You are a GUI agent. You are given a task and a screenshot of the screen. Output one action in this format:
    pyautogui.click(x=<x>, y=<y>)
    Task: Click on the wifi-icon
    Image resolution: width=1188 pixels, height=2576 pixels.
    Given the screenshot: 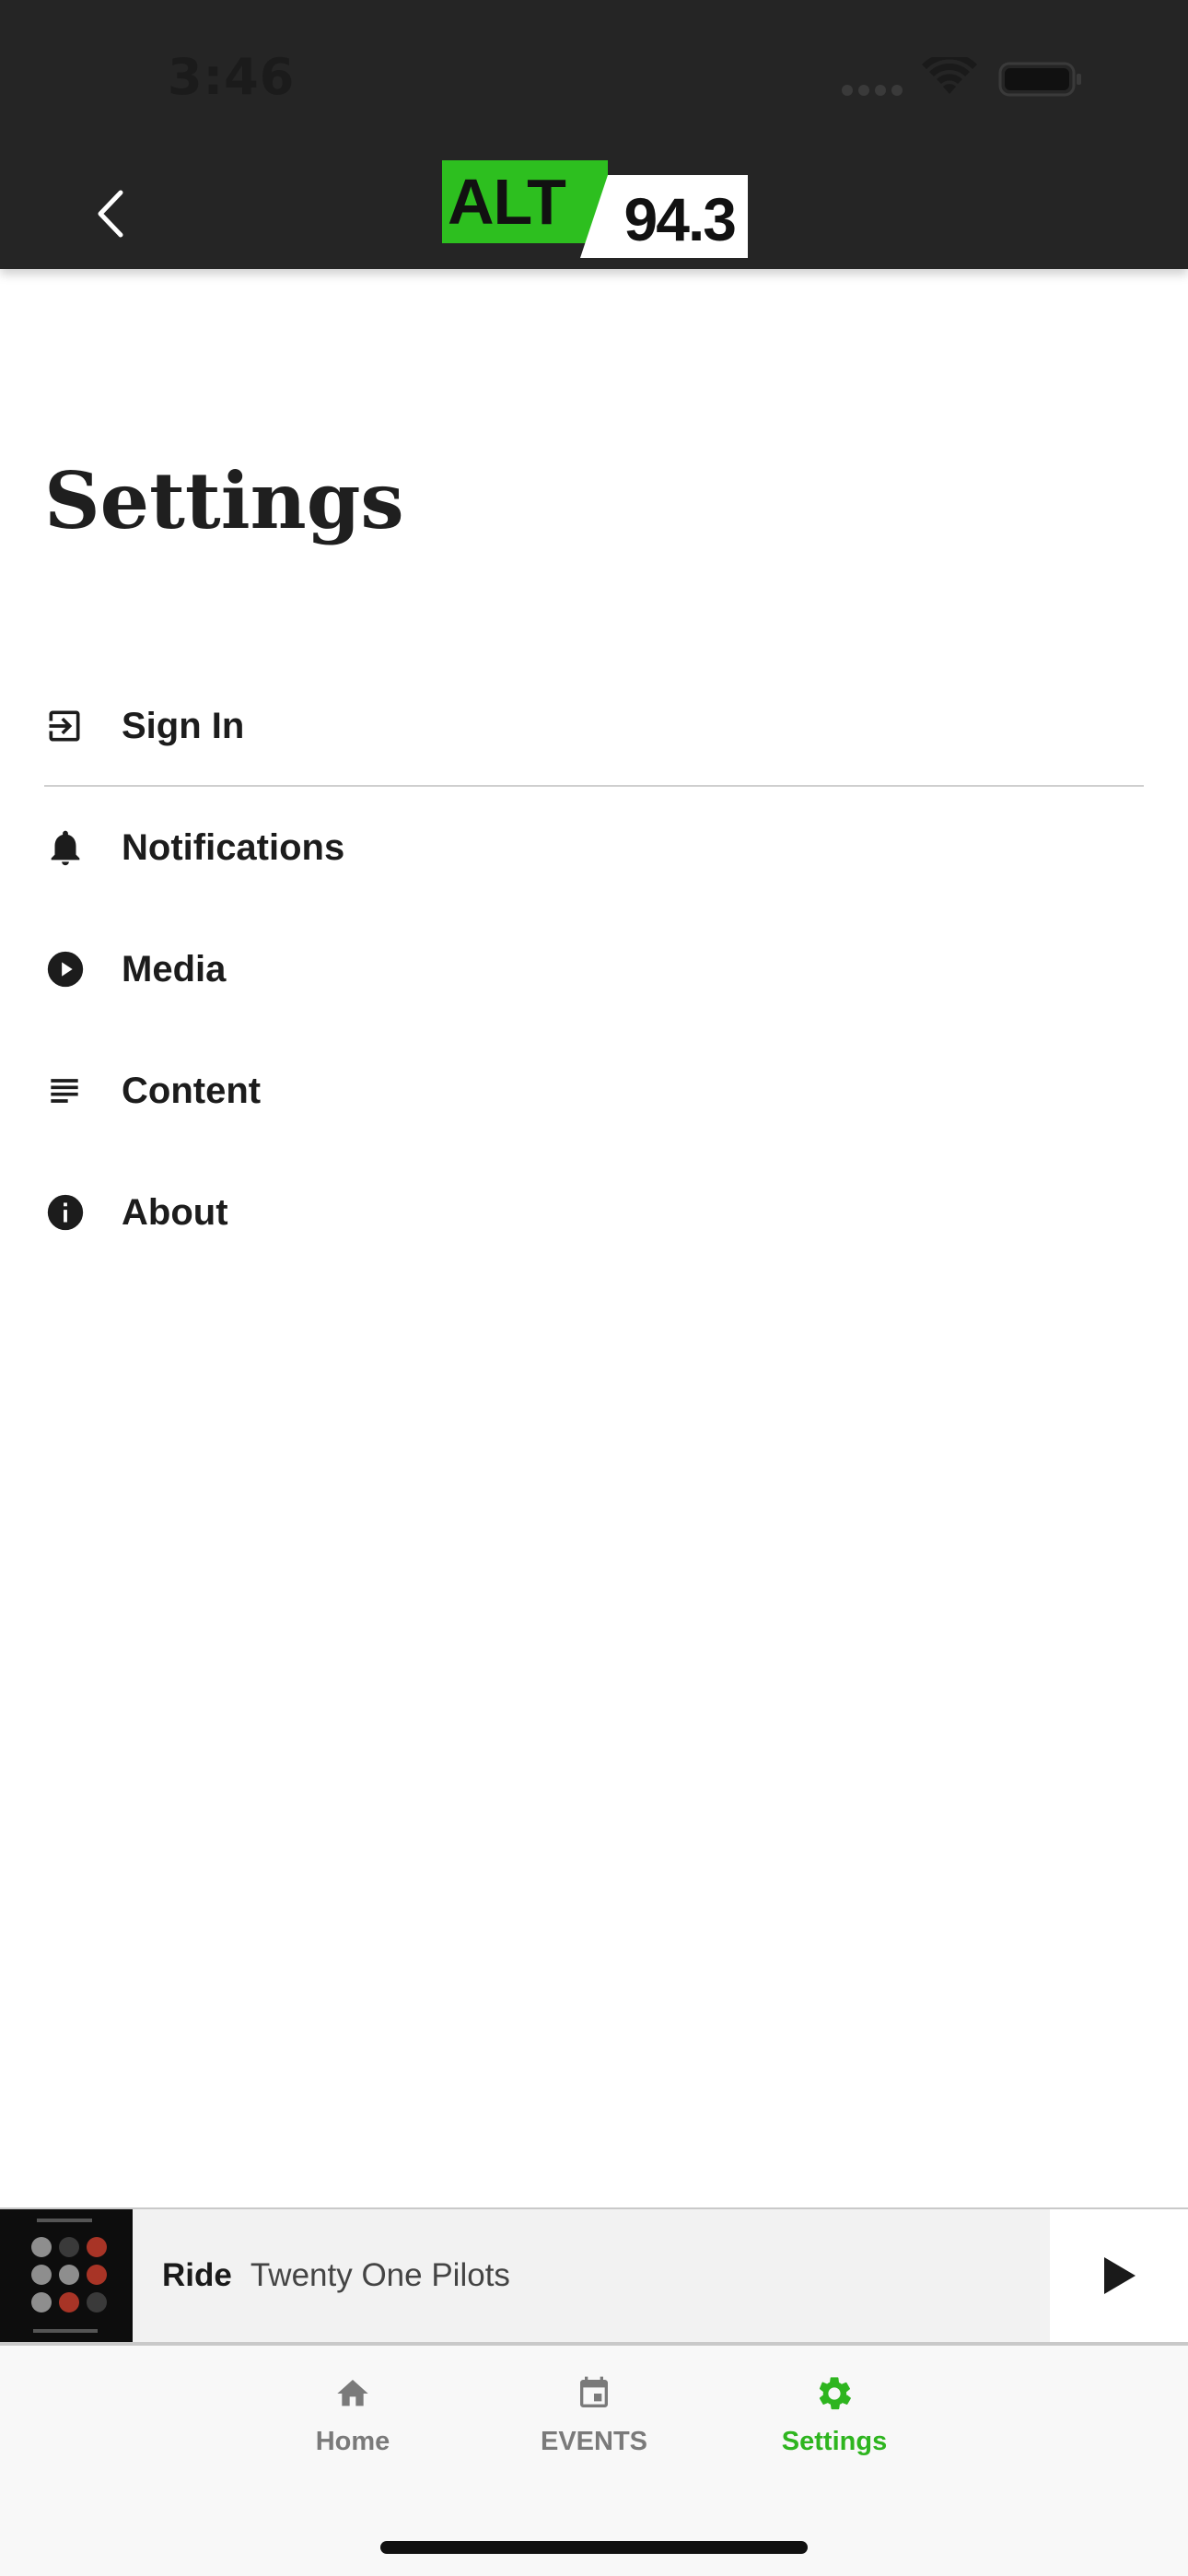 What is the action you would take?
    pyautogui.click(x=949, y=75)
    